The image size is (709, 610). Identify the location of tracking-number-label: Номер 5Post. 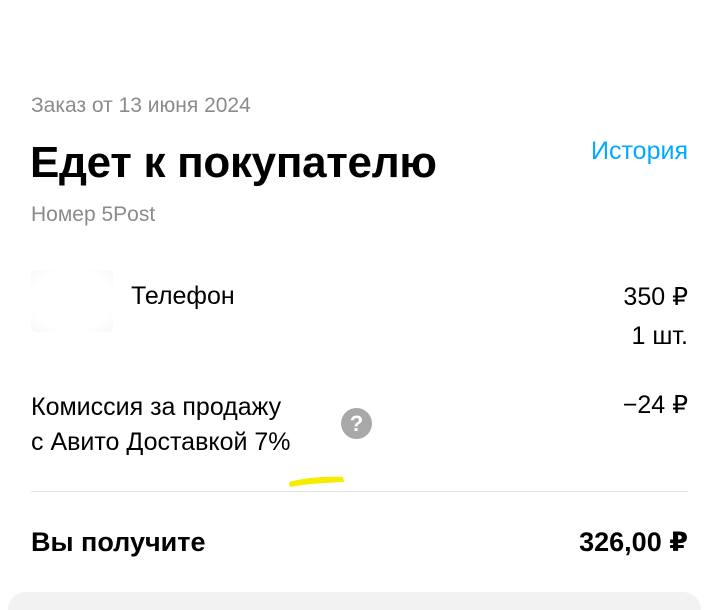
(93, 214).